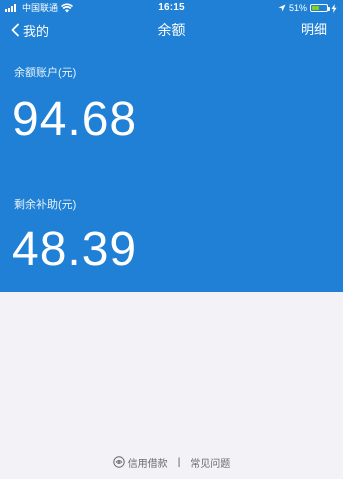 This screenshot has height=479, width=343. Describe the element at coordinates (314, 30) in the screenshot. I see `details-button: 明细` at that location.